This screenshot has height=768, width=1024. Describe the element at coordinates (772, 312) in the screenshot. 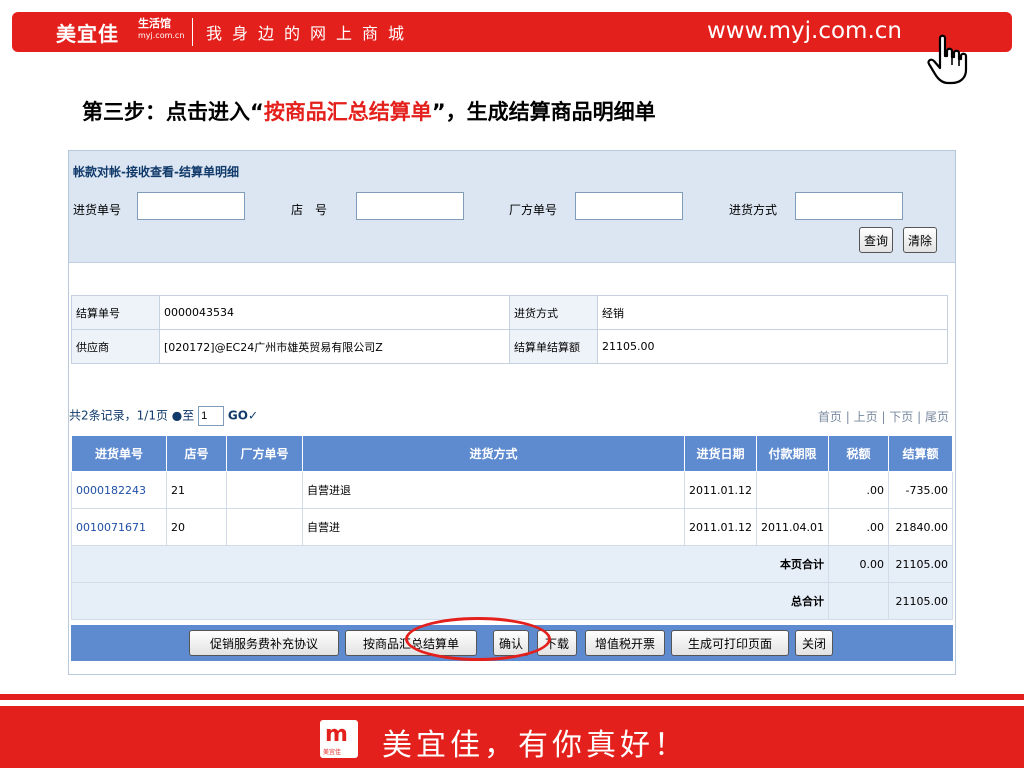

I see `method-value: 经销` at that location.